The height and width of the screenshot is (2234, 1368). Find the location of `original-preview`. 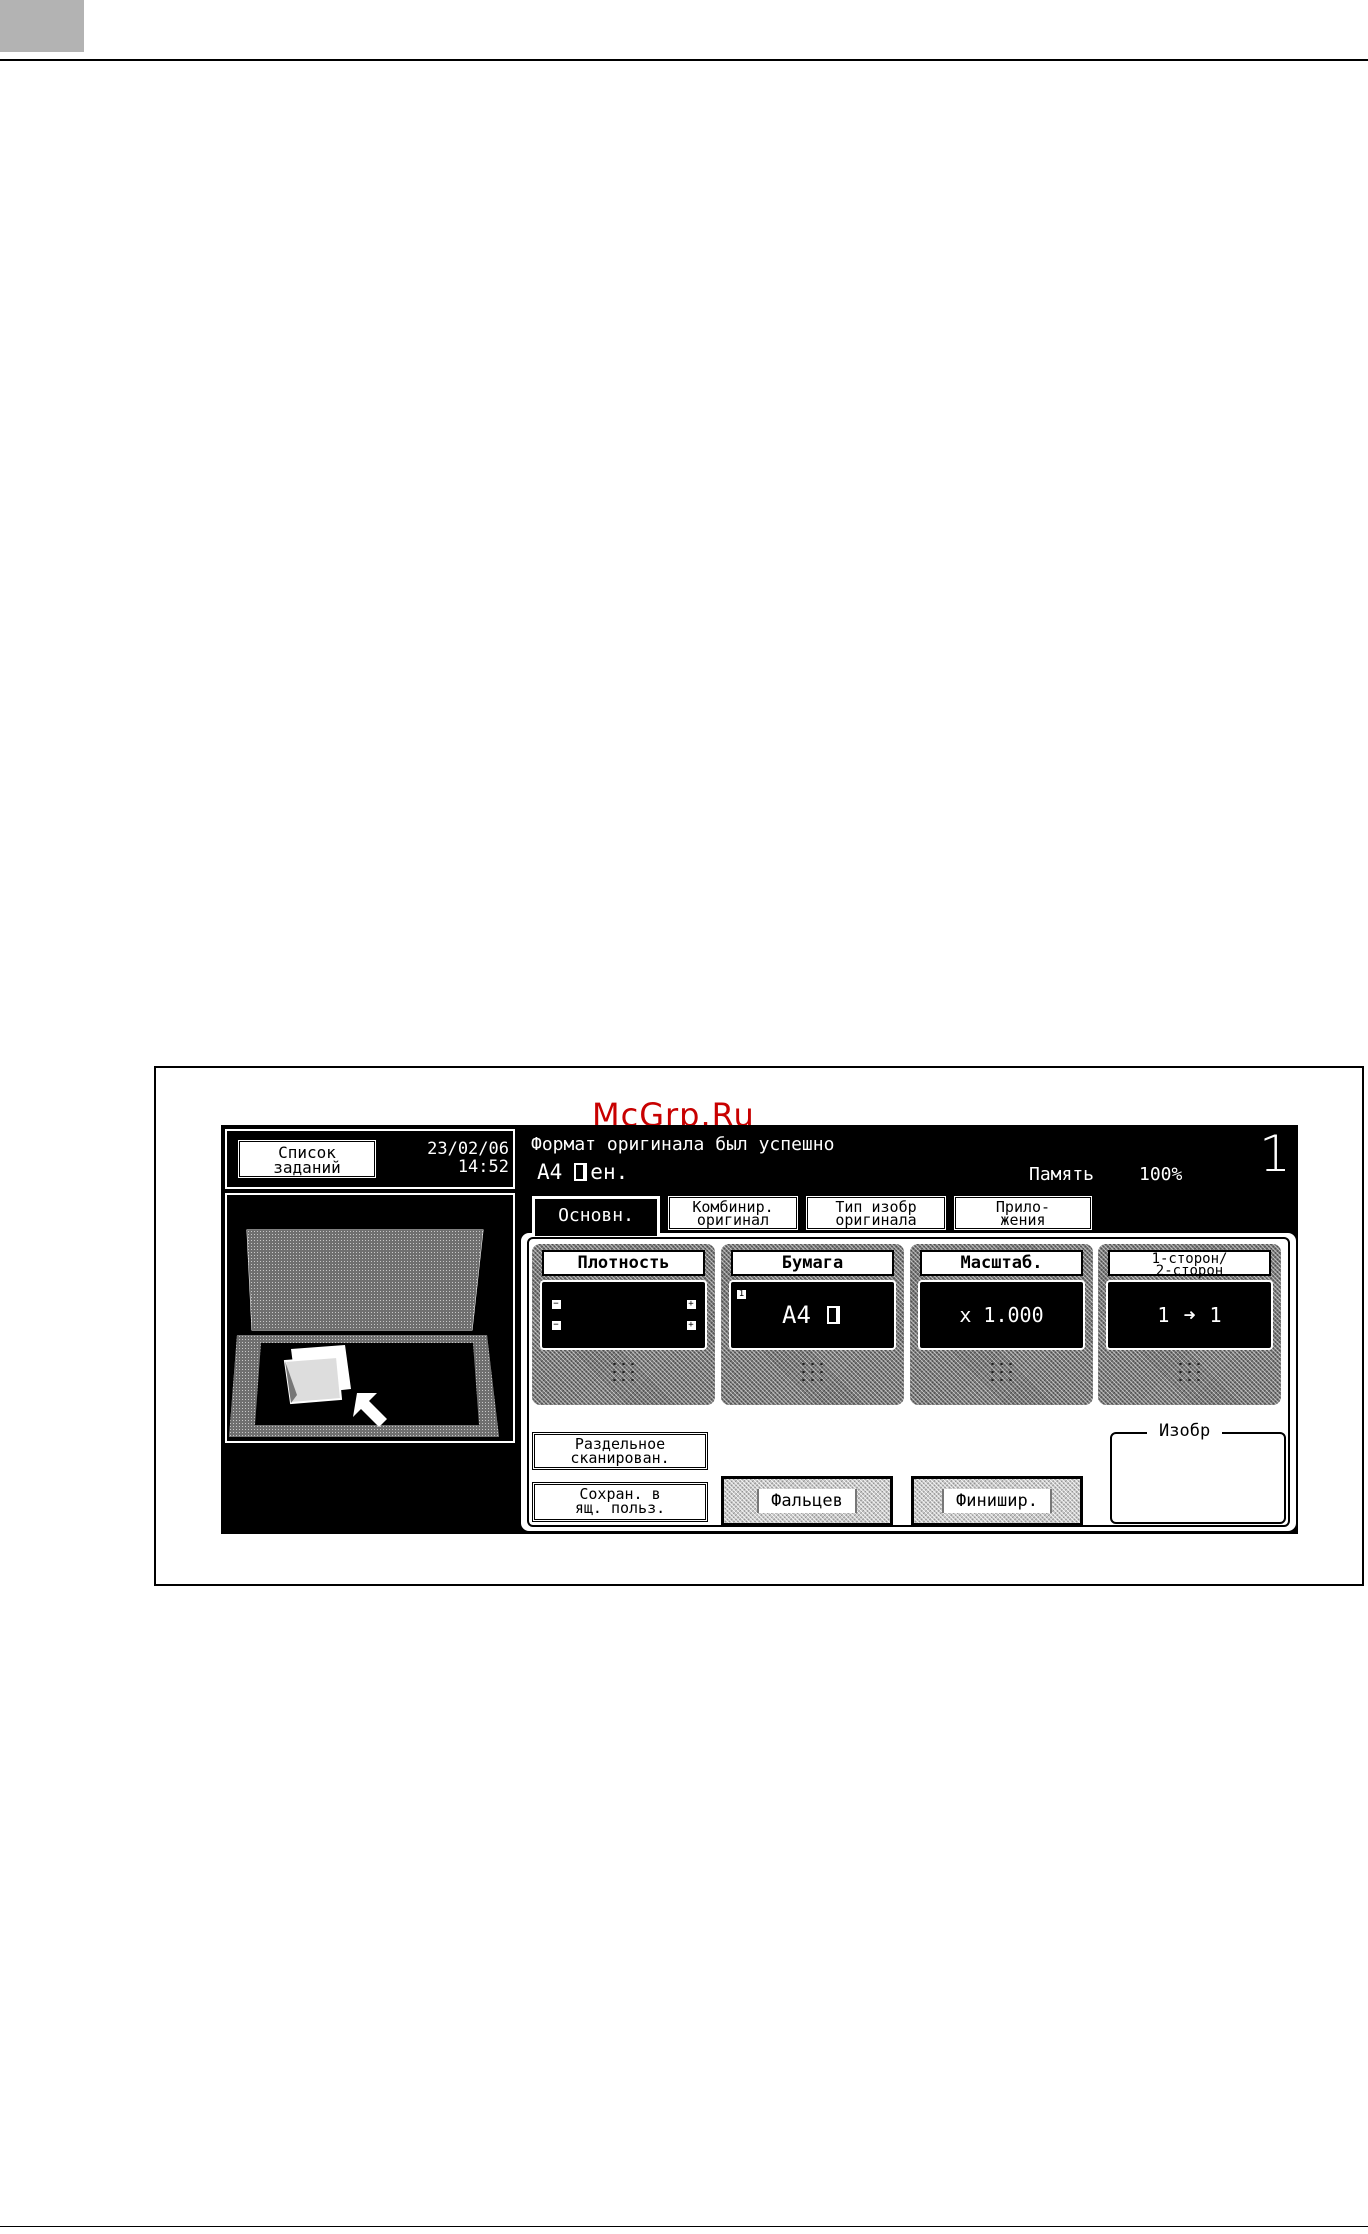

original-preview is located at coordinates (370, 1318).